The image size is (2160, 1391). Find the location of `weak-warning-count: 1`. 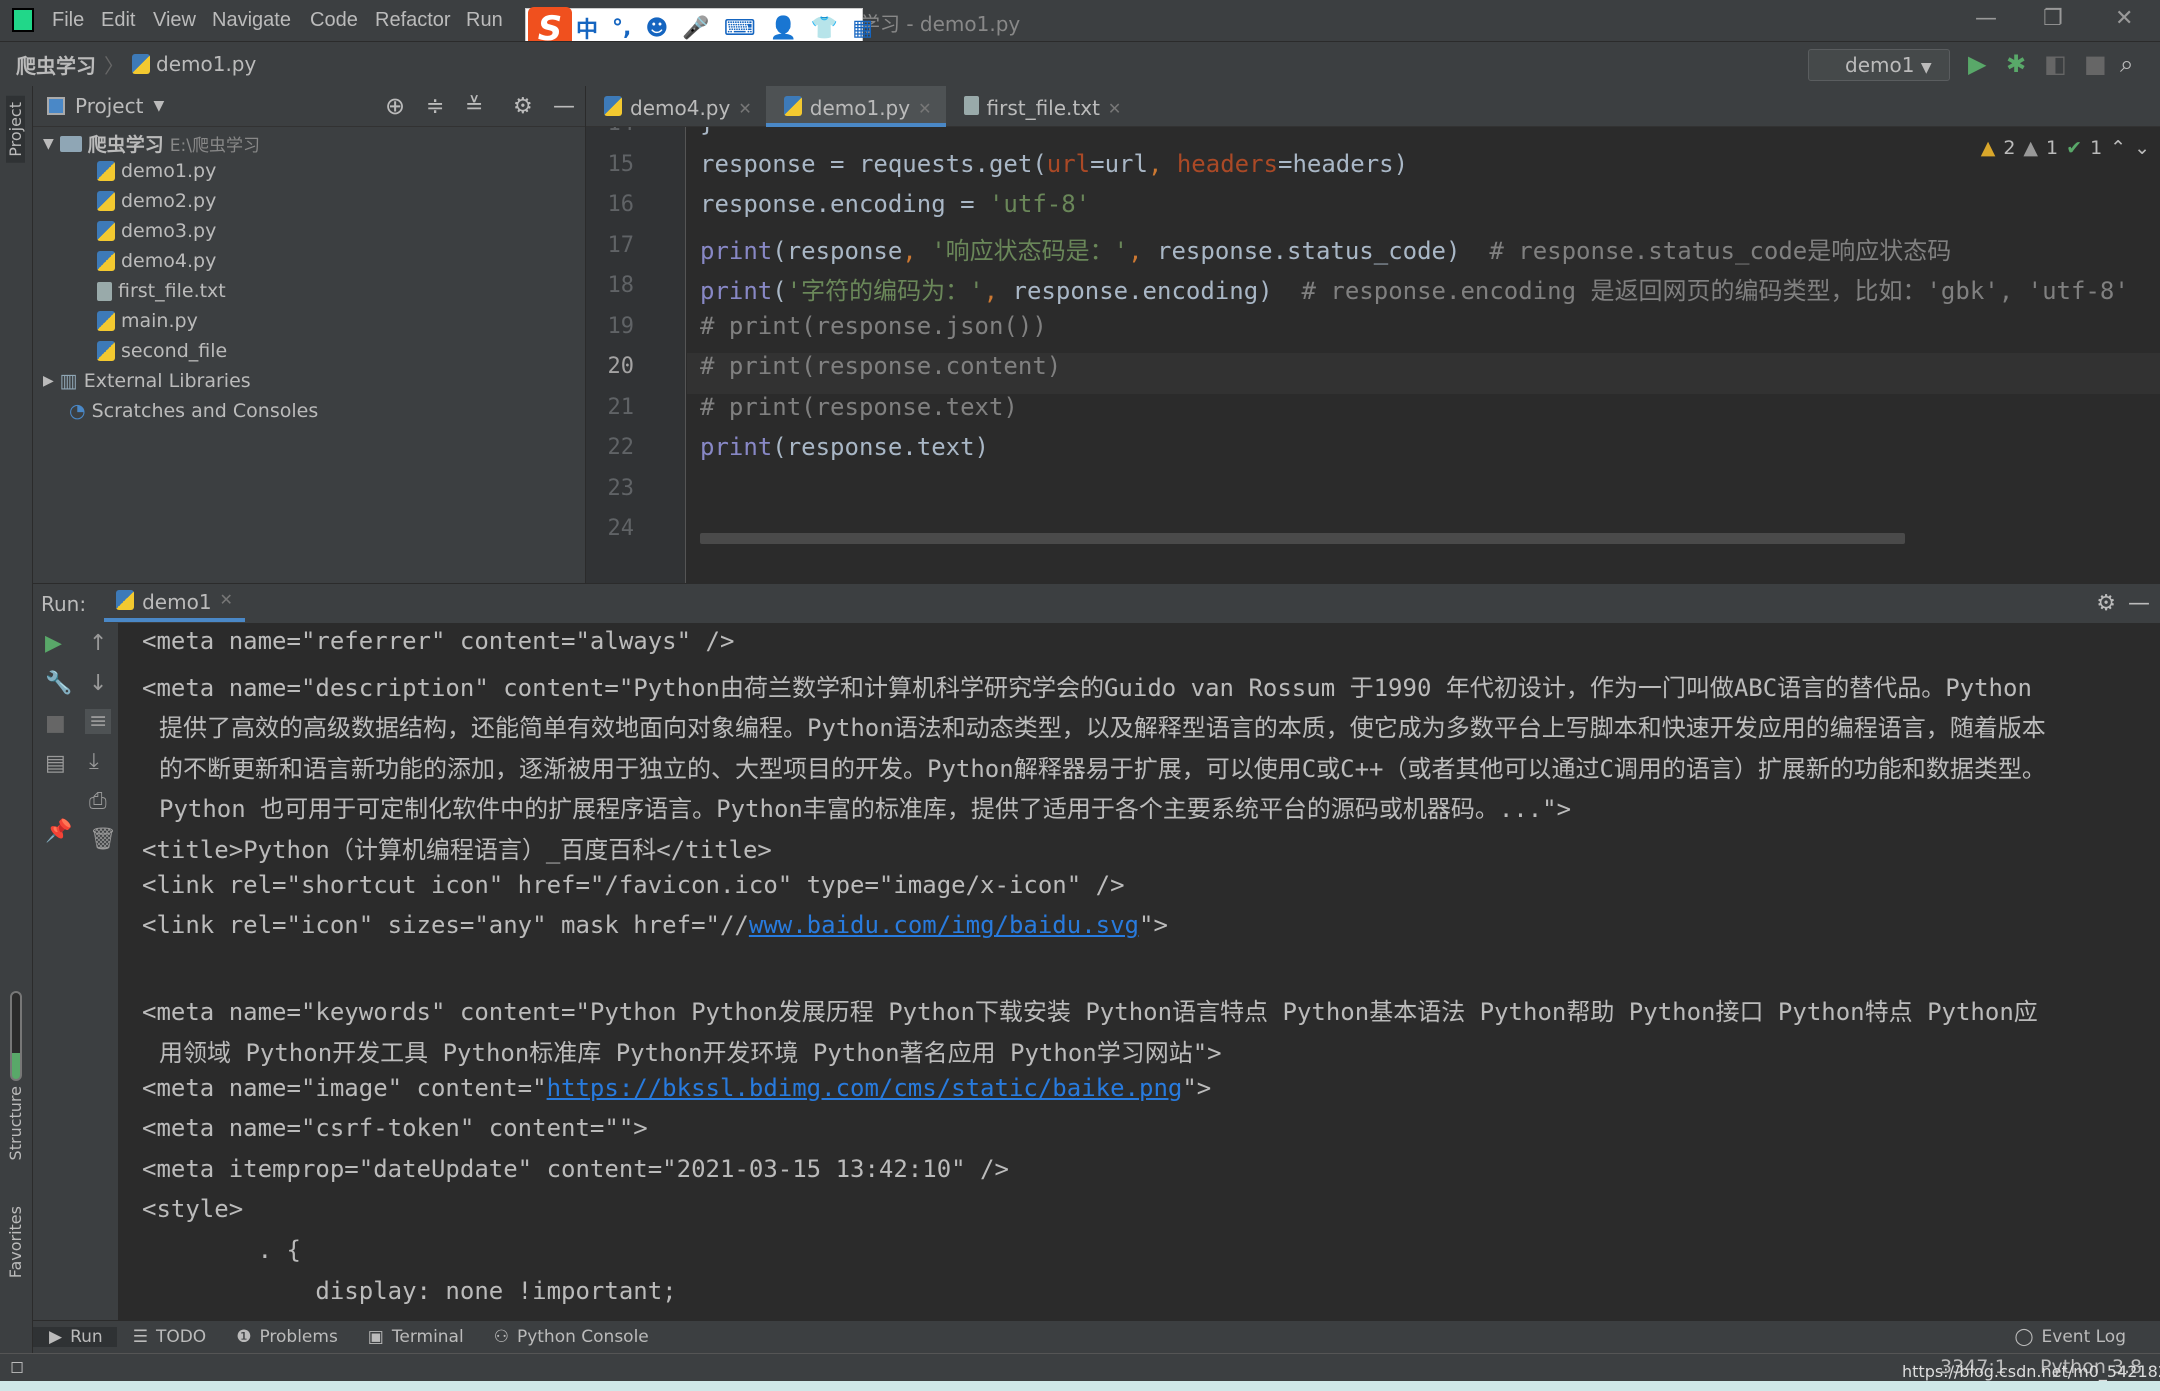

weak-warning-count: 1 is located at coordinates (2052, 148).